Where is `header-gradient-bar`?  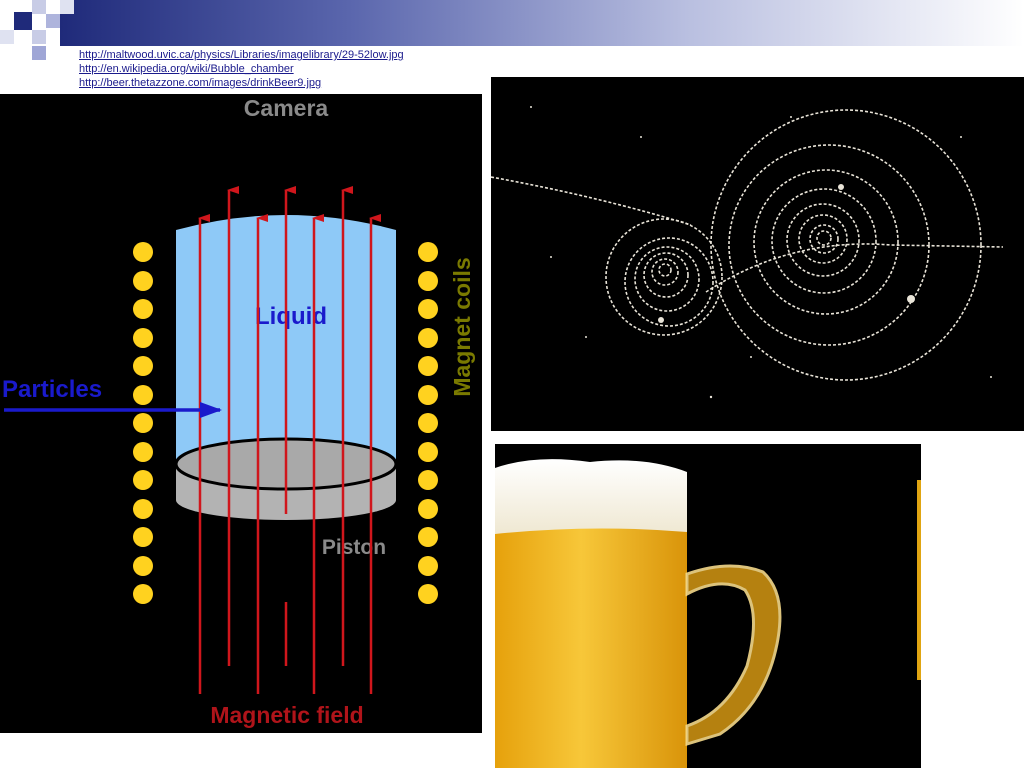 header-gradient-bar is located at coordinates (542, 23).